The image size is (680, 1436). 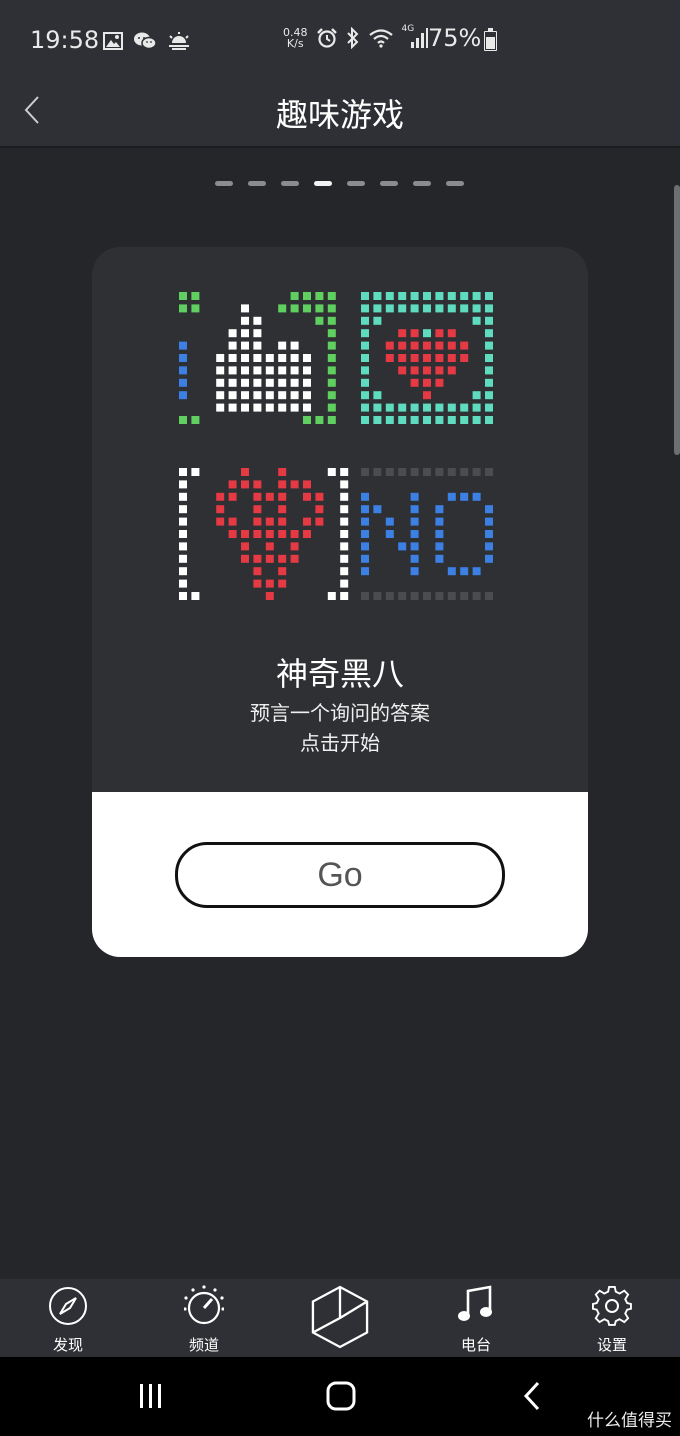 I want to click on scroll-indicator, so click(x=677, y=320).